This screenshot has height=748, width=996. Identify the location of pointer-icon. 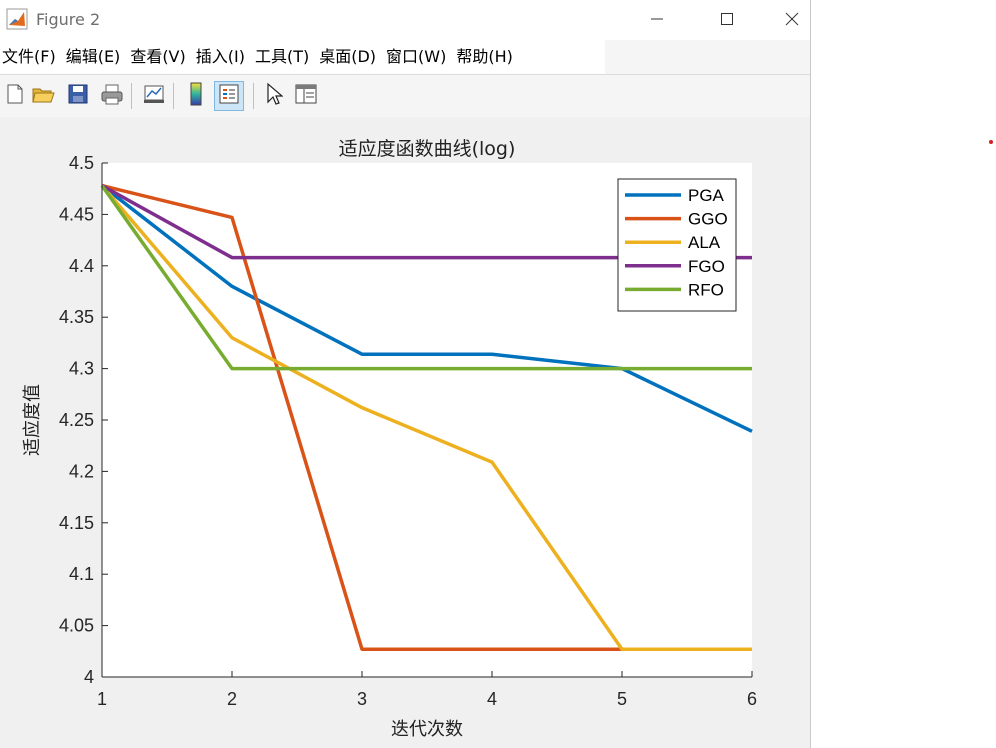
(274, 96).